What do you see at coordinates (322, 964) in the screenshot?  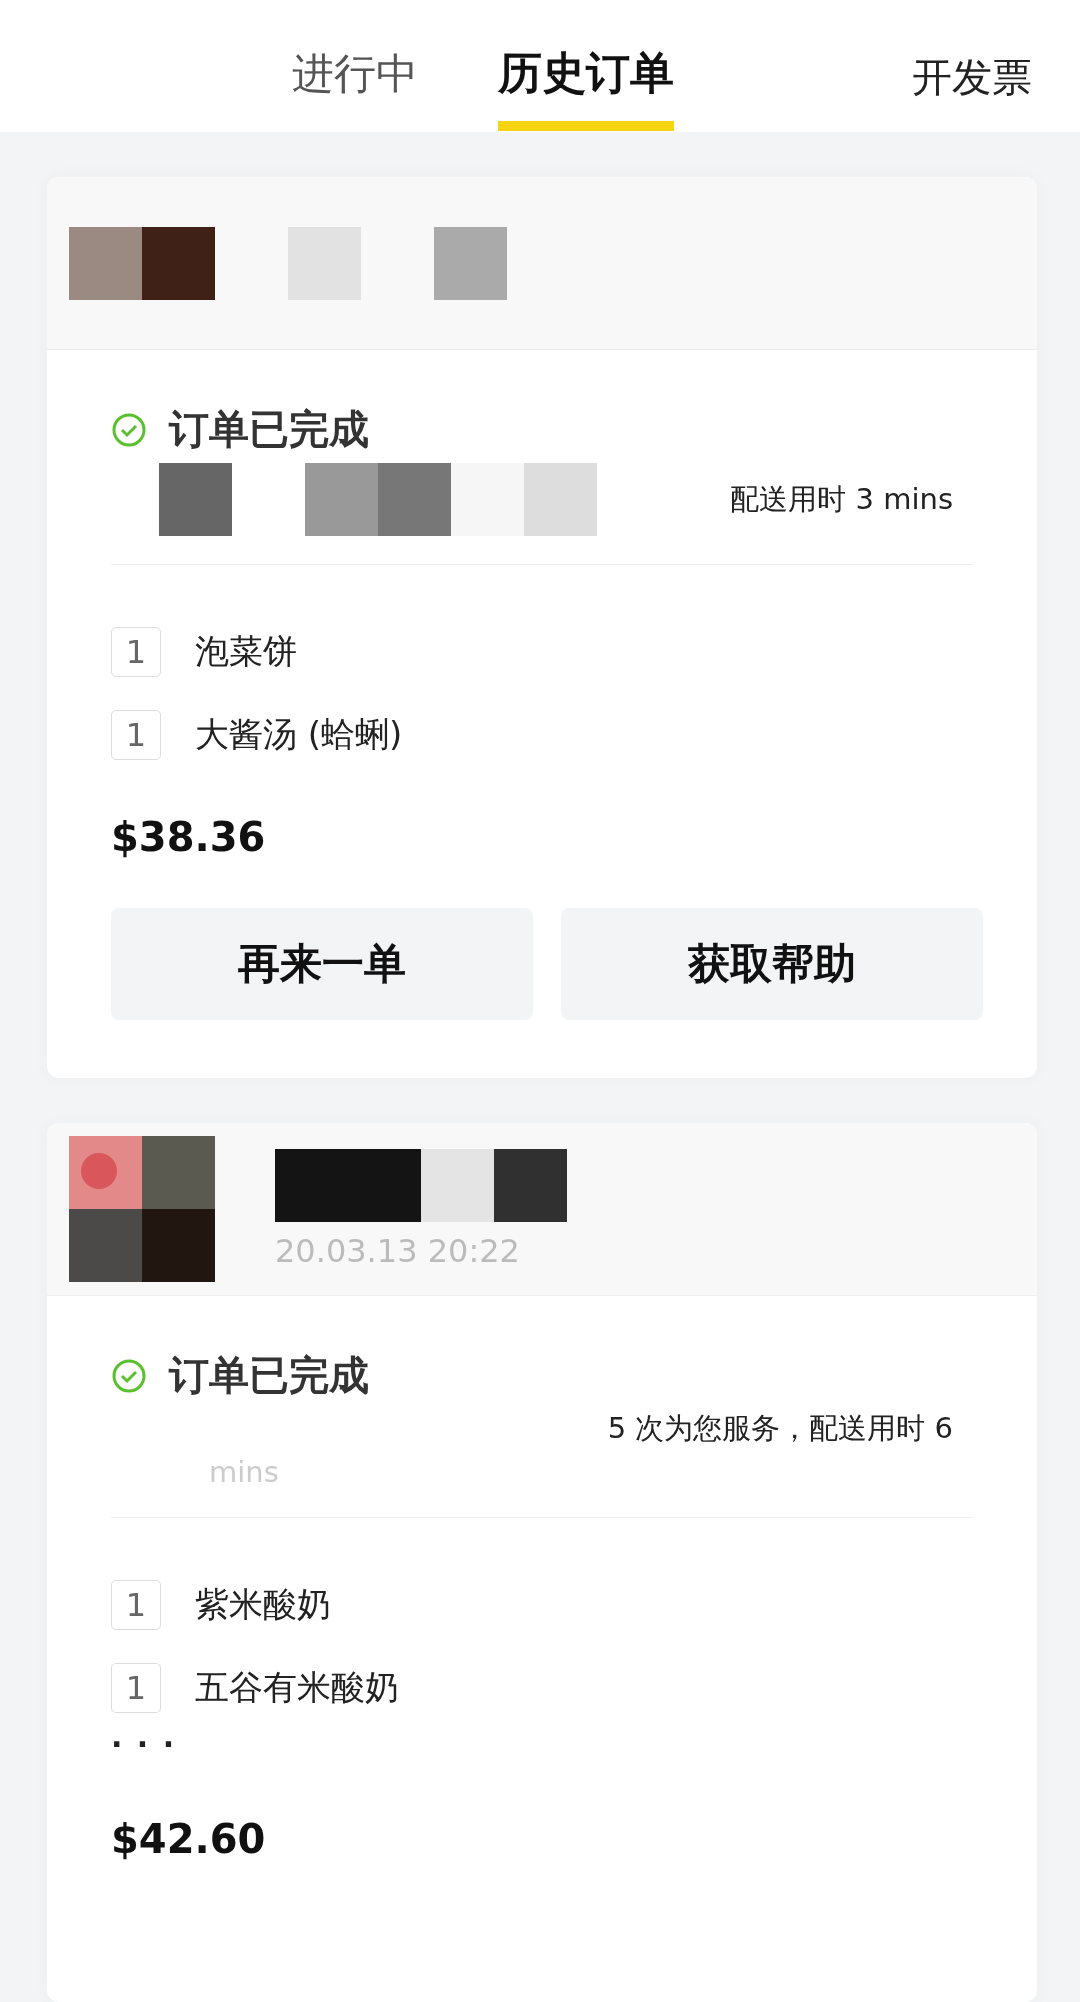 I see `action-button: 再来一单` at bounding box center [322, 964].